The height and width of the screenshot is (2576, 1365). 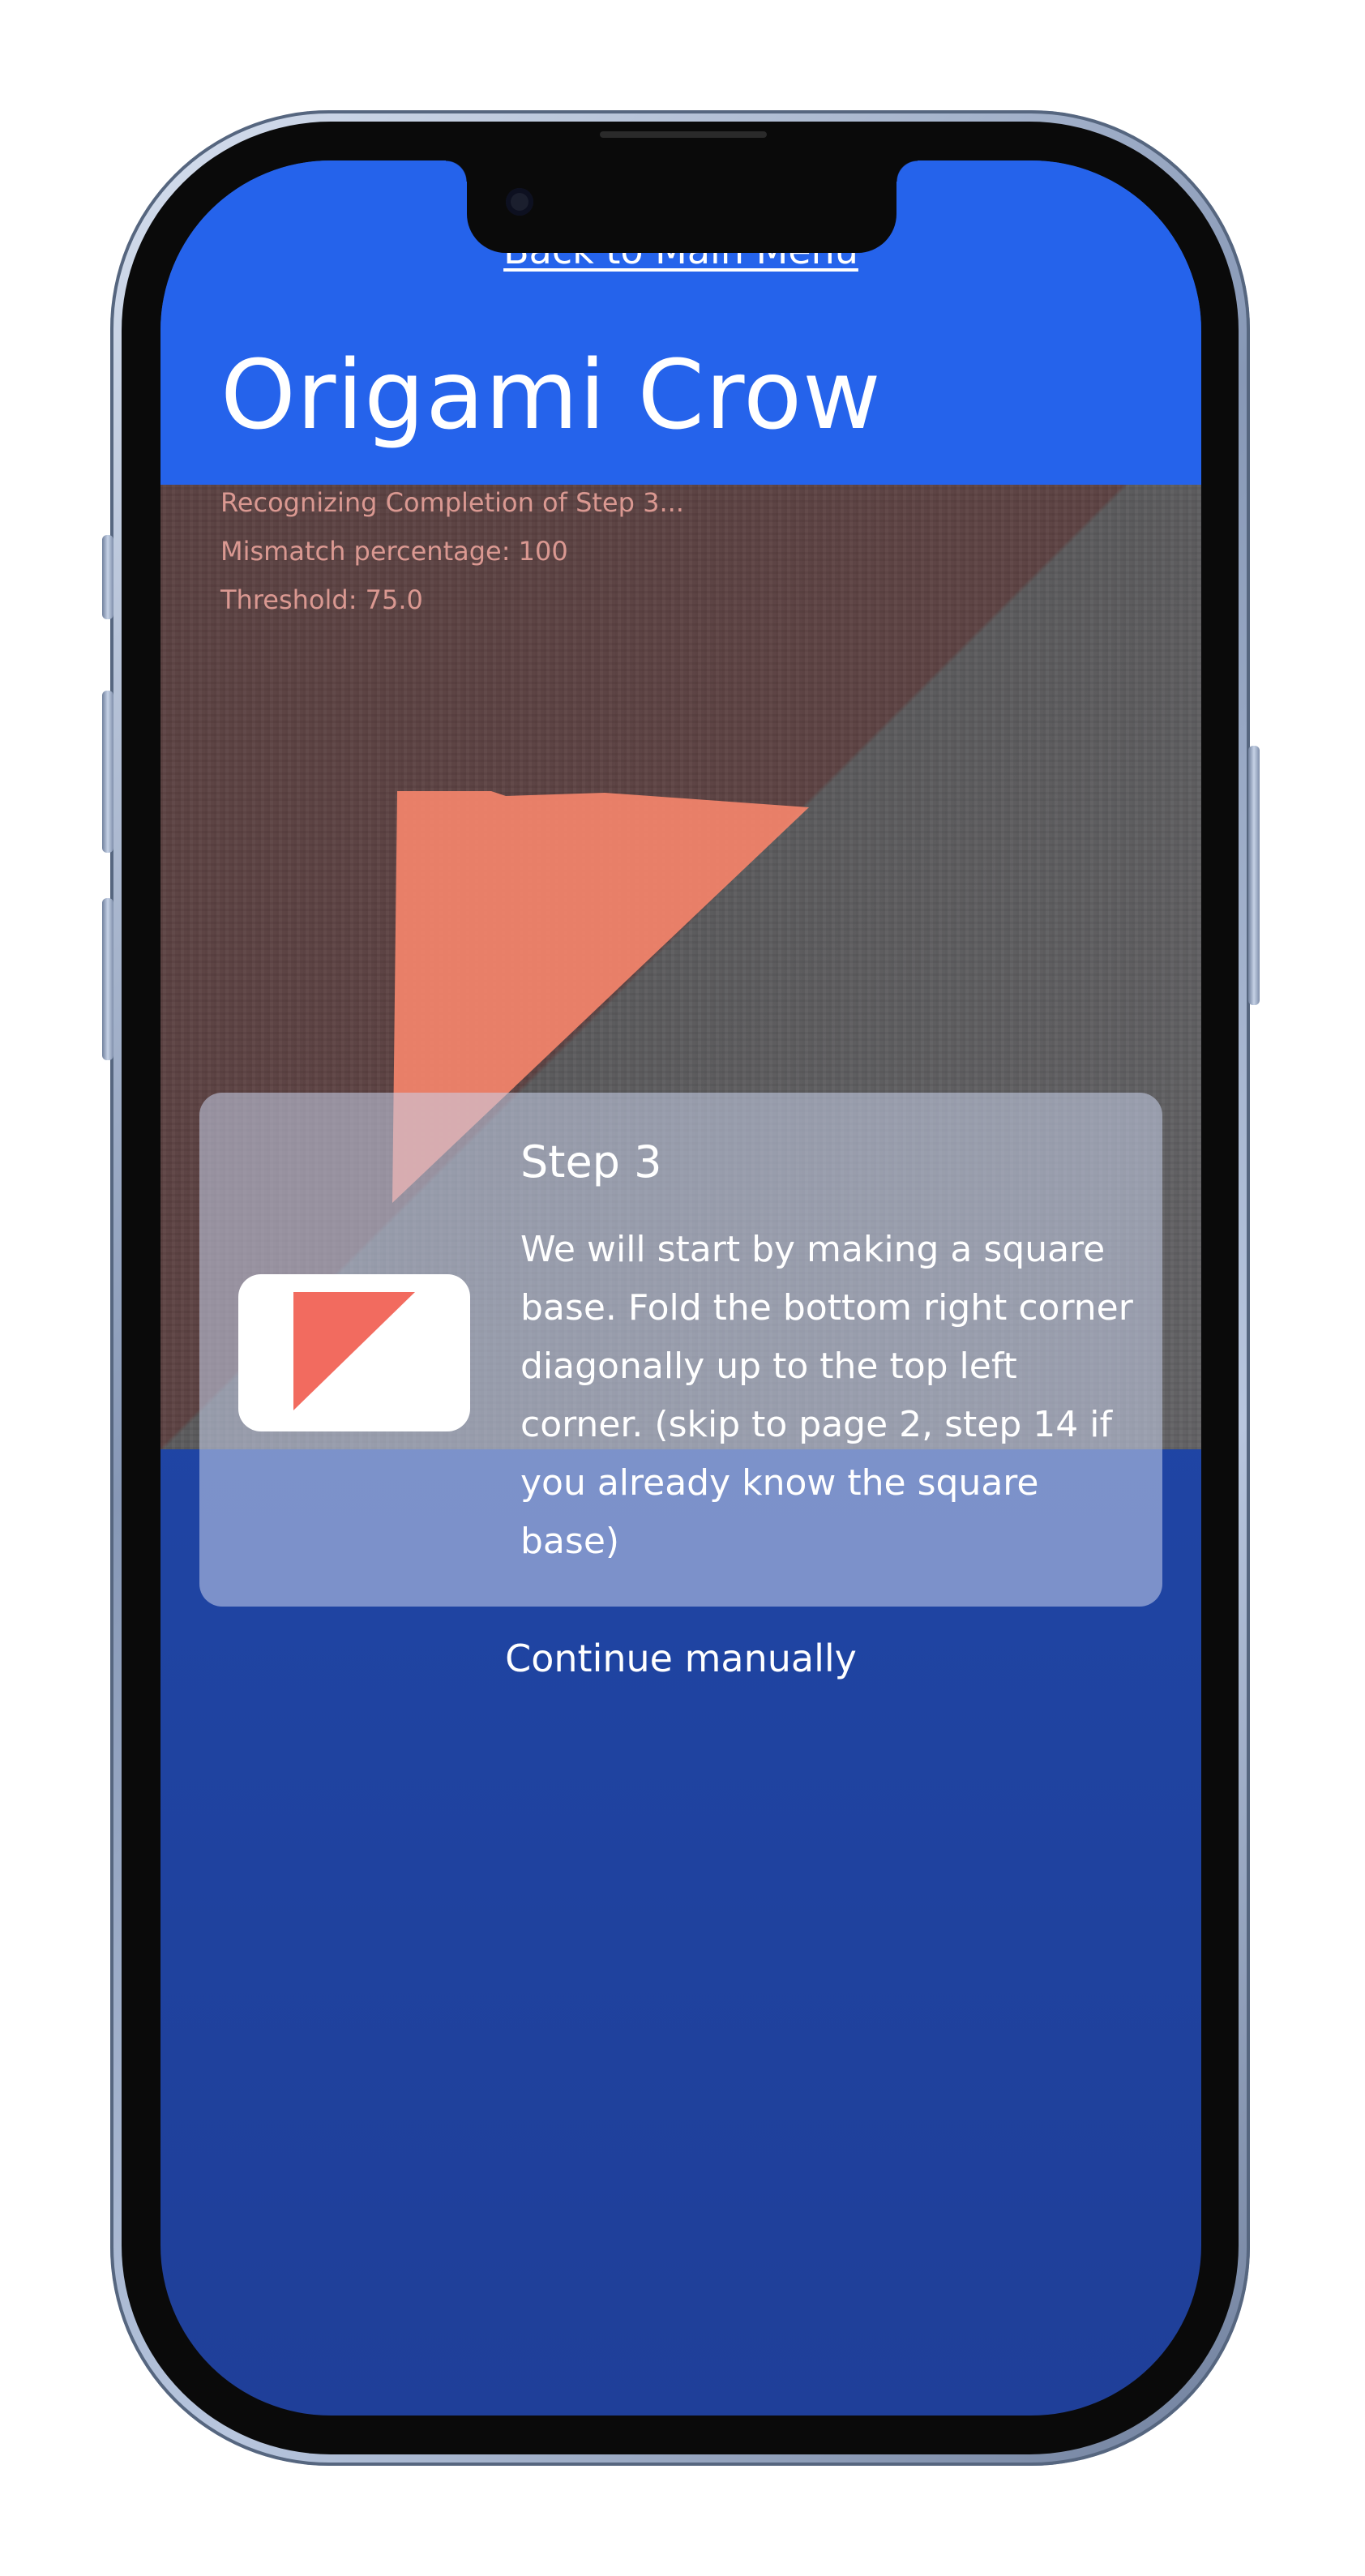 What do you see at coordinates (107, 979) in the screenshot?
I see `volume-down-button` at bounding box center [107, 979].